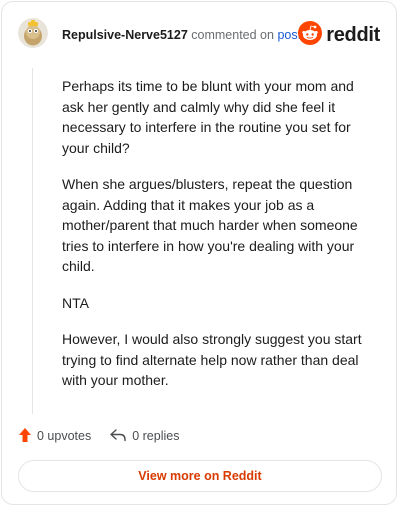 Image resolution: width=400 pixels, height=508 pixels. What do you see at coordinates (125, 35) in the screenshot?
I see `username: Repulsive-Nerve5127` at bounding box center [125, 35].